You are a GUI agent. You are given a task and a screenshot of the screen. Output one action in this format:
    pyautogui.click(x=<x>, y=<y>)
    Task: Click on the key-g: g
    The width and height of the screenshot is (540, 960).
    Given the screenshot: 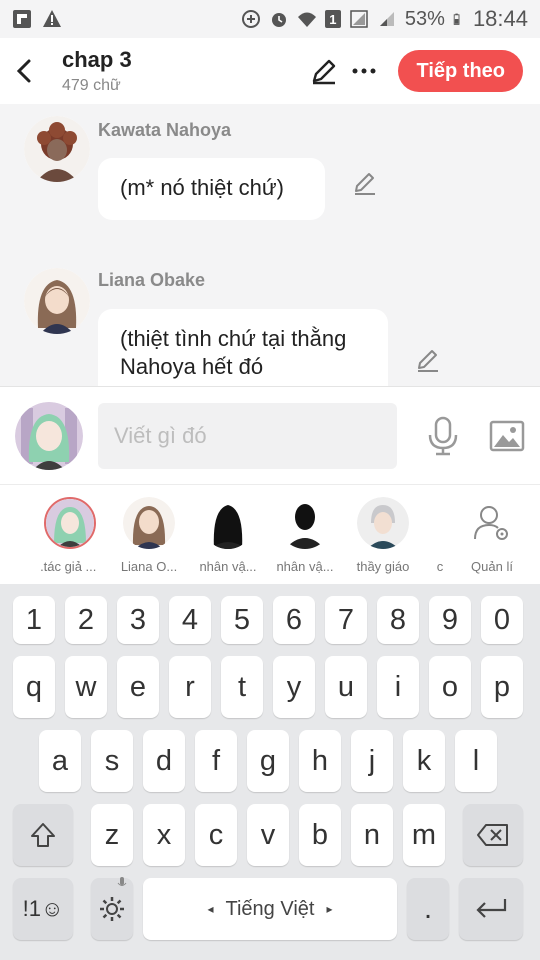 What is the action you would take?
    pyautogui.click(x=268, y=761)
    